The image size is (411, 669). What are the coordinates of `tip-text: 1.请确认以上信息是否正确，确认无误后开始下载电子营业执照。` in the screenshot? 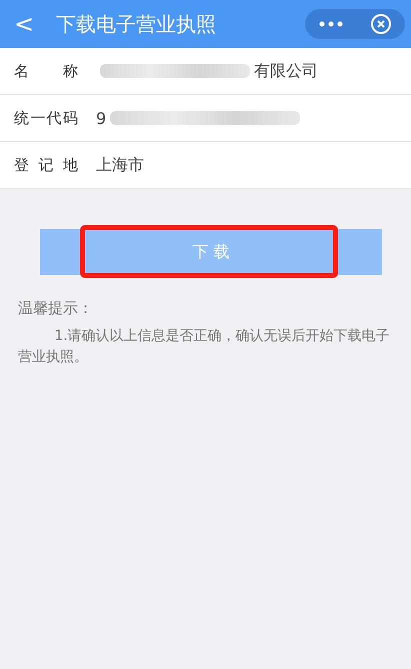 It's located at (204, 347).